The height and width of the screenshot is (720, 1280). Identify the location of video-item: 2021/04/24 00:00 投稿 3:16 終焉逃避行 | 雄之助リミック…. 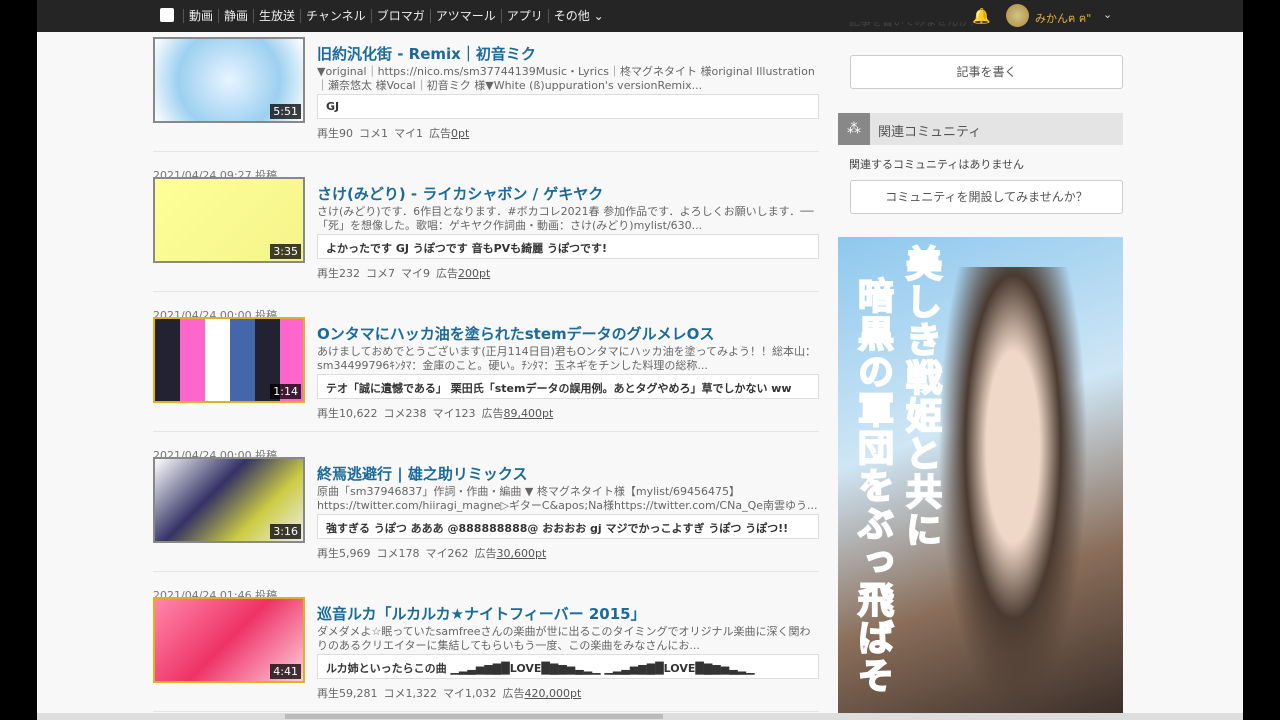
(486, 517).